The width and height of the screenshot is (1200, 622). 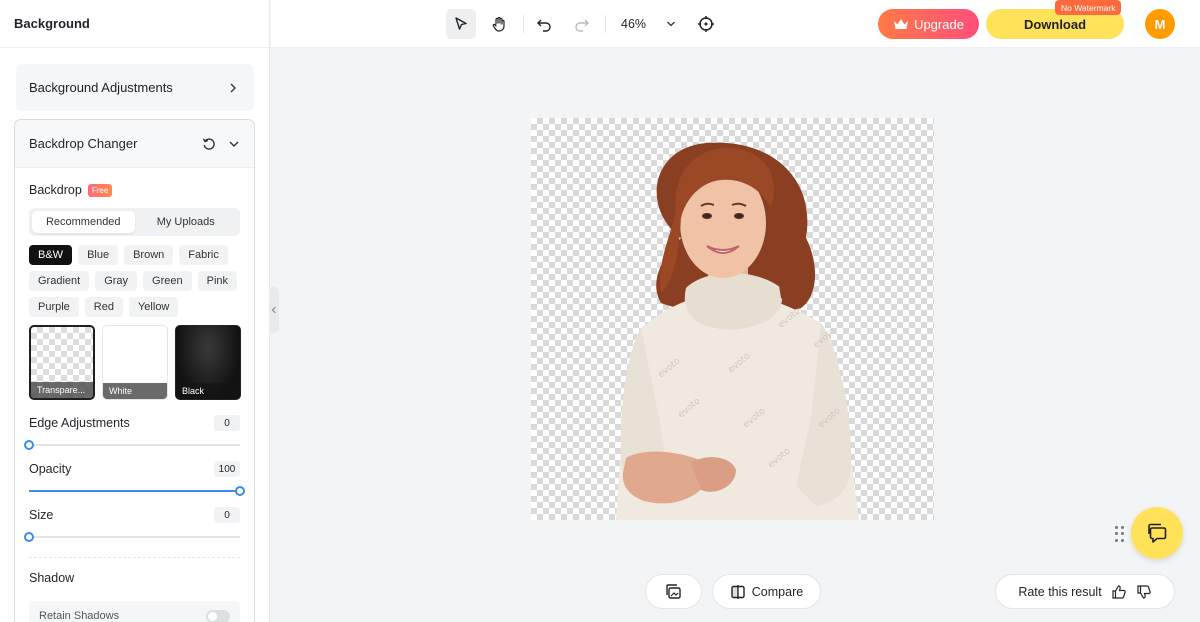 What do you see at coordinates (167, 281) in the screenshot?
I see `chip-green: Green` at bounding box center [167, 281].